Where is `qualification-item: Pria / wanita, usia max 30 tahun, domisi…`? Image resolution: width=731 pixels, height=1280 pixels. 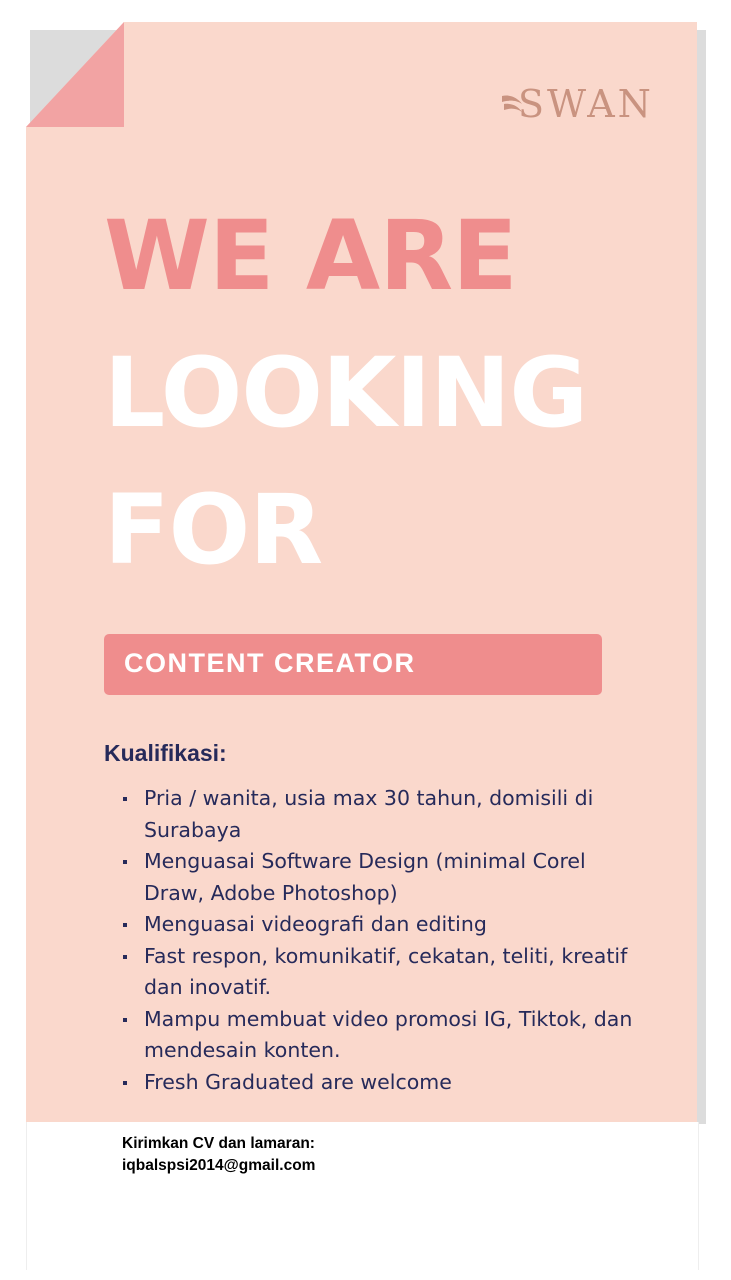 qualification-item: Pria / wanita, usia max 30 tahun, domisi… is located at coordinates (380, 814).